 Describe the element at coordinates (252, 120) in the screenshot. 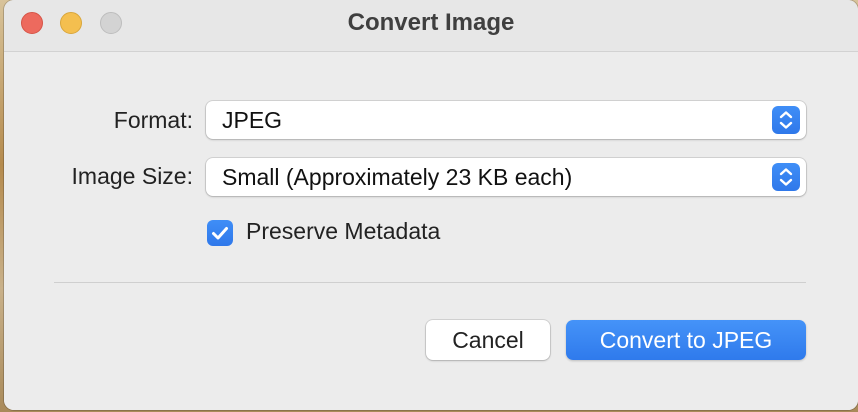

I see `format-value: JPEG` at that location.